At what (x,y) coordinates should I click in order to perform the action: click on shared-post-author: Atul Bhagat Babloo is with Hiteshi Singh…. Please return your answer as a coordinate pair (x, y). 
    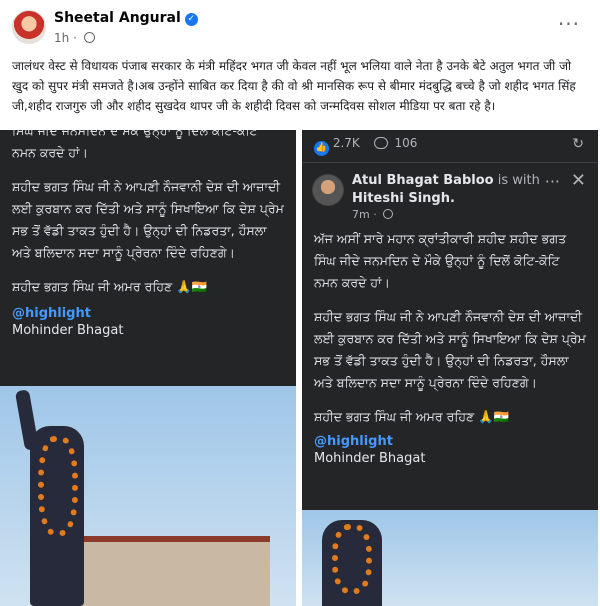
    Looking at the image, I should click on (452, 190).